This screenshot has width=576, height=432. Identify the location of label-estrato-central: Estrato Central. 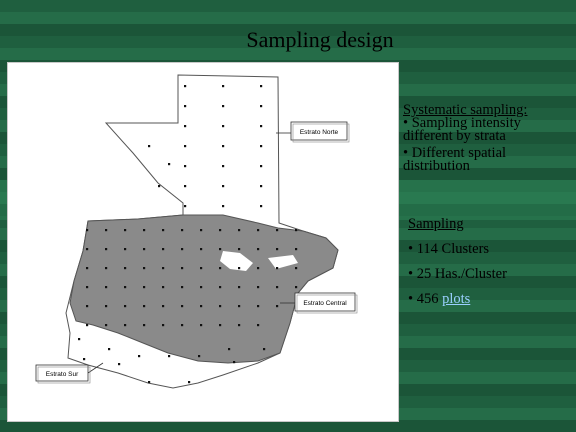
(326, 303).